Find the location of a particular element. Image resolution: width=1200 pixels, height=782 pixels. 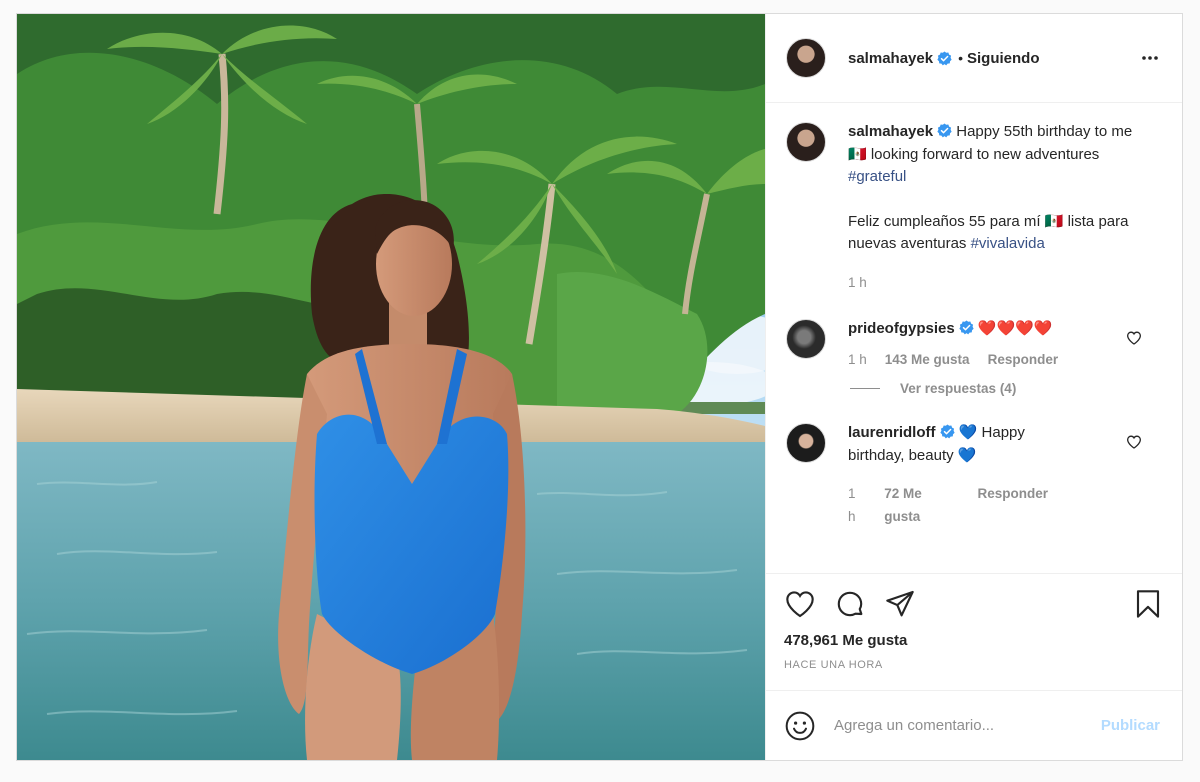

post-header: salmahayek • Siguiendo is located at coordinates (974, 58).